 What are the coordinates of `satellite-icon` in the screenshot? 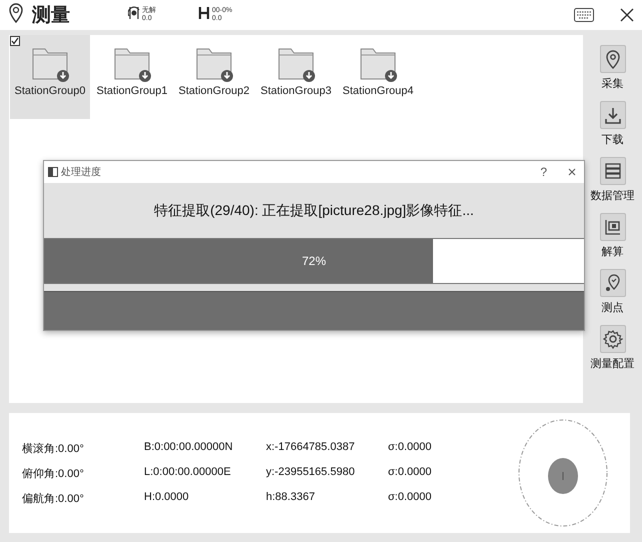 It's located at (134, 12).